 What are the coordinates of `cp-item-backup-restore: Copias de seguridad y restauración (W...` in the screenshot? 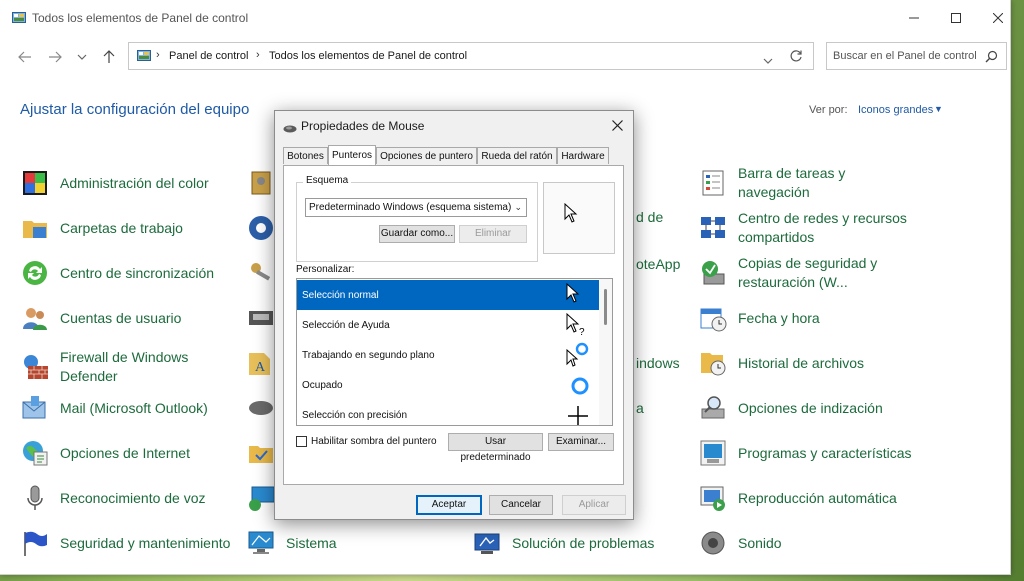 It's located at (805, 273).